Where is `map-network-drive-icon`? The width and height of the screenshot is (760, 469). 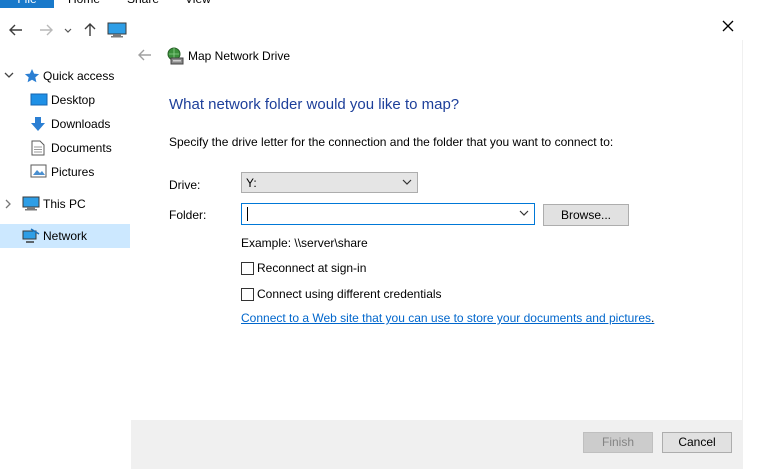
map-network-drive-icon is located at coordinates (175, 56).